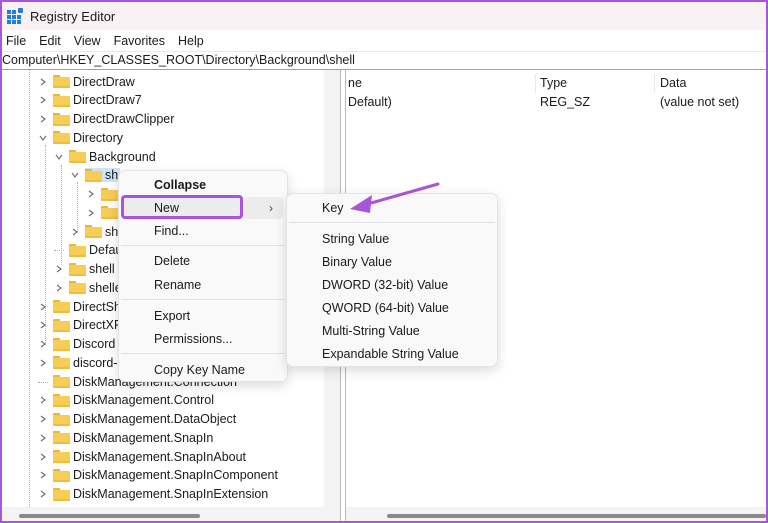 The height and width of the screenshot is (523, 768). Describe the element at coordinates (392, 354) in the screenshot. I see `submenu-item-expandable-string-value: Expandable String Value` at that location.